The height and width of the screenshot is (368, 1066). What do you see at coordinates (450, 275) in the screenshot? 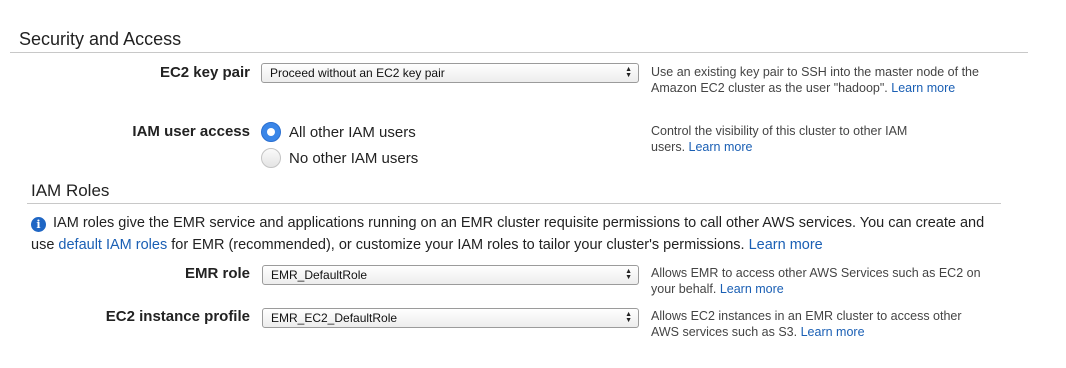
I see `emr-role-select: EMR_DefaultRole ▲ ▼` at bounding box center [450, 275].